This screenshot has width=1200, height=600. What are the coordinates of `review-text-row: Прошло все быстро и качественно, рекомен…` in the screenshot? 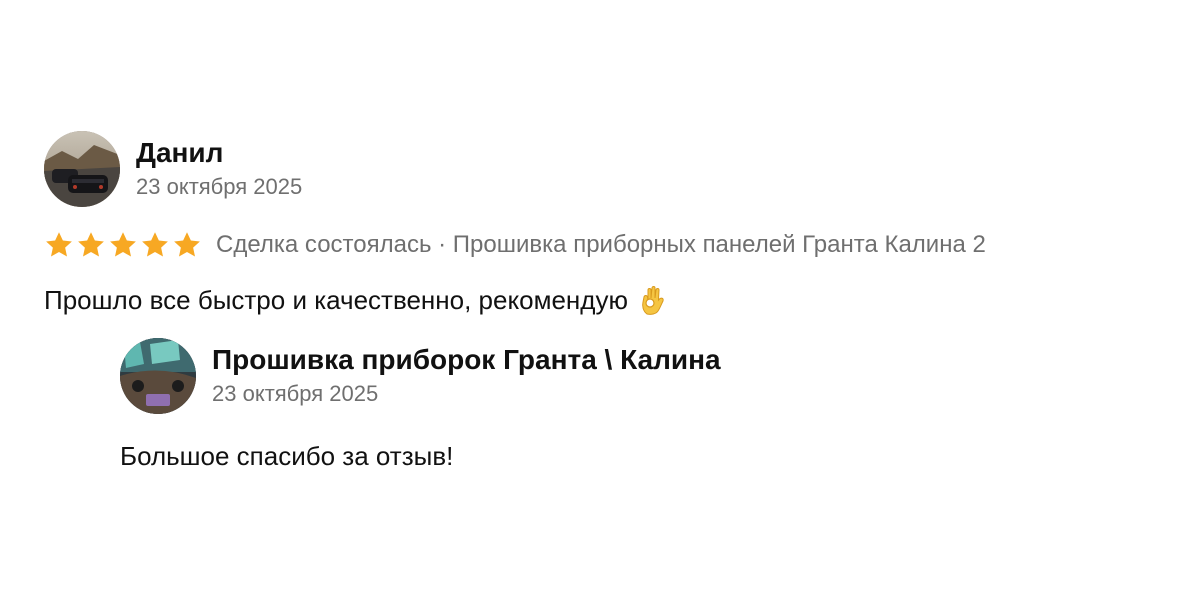 It's located at (604, 300).